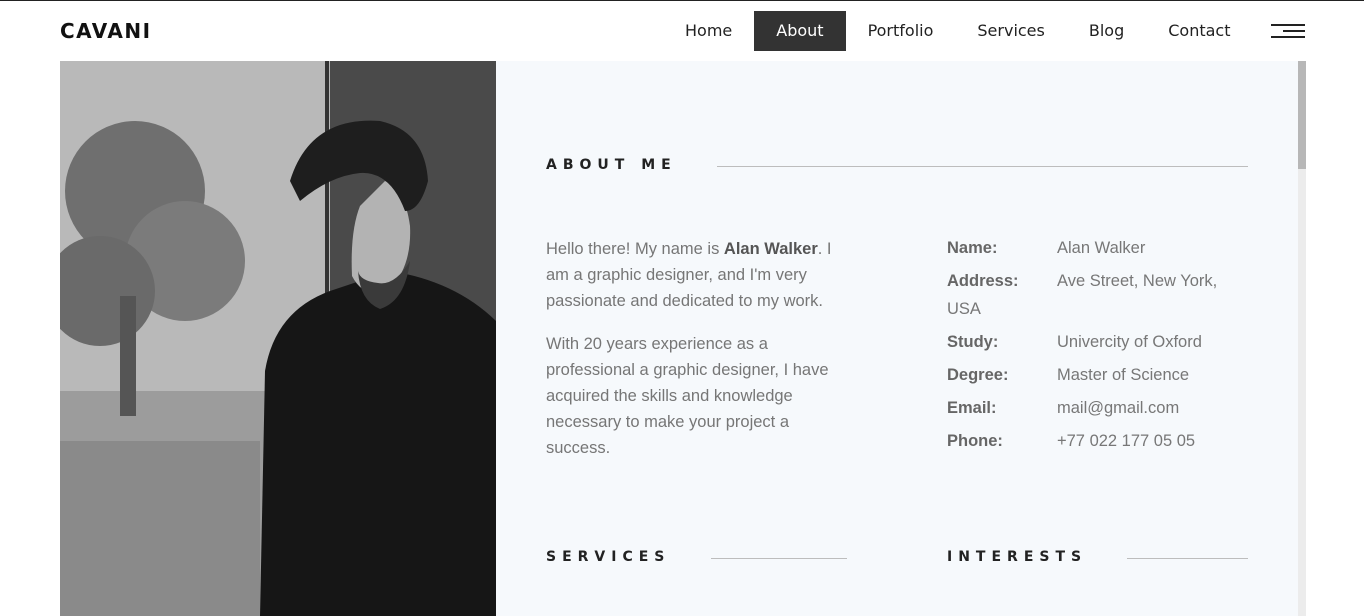  What do you see at coordinates (1123, 375) in the screenshot?
I see `info-value-degree: Master of Science` at bounding box center [1123, 375].